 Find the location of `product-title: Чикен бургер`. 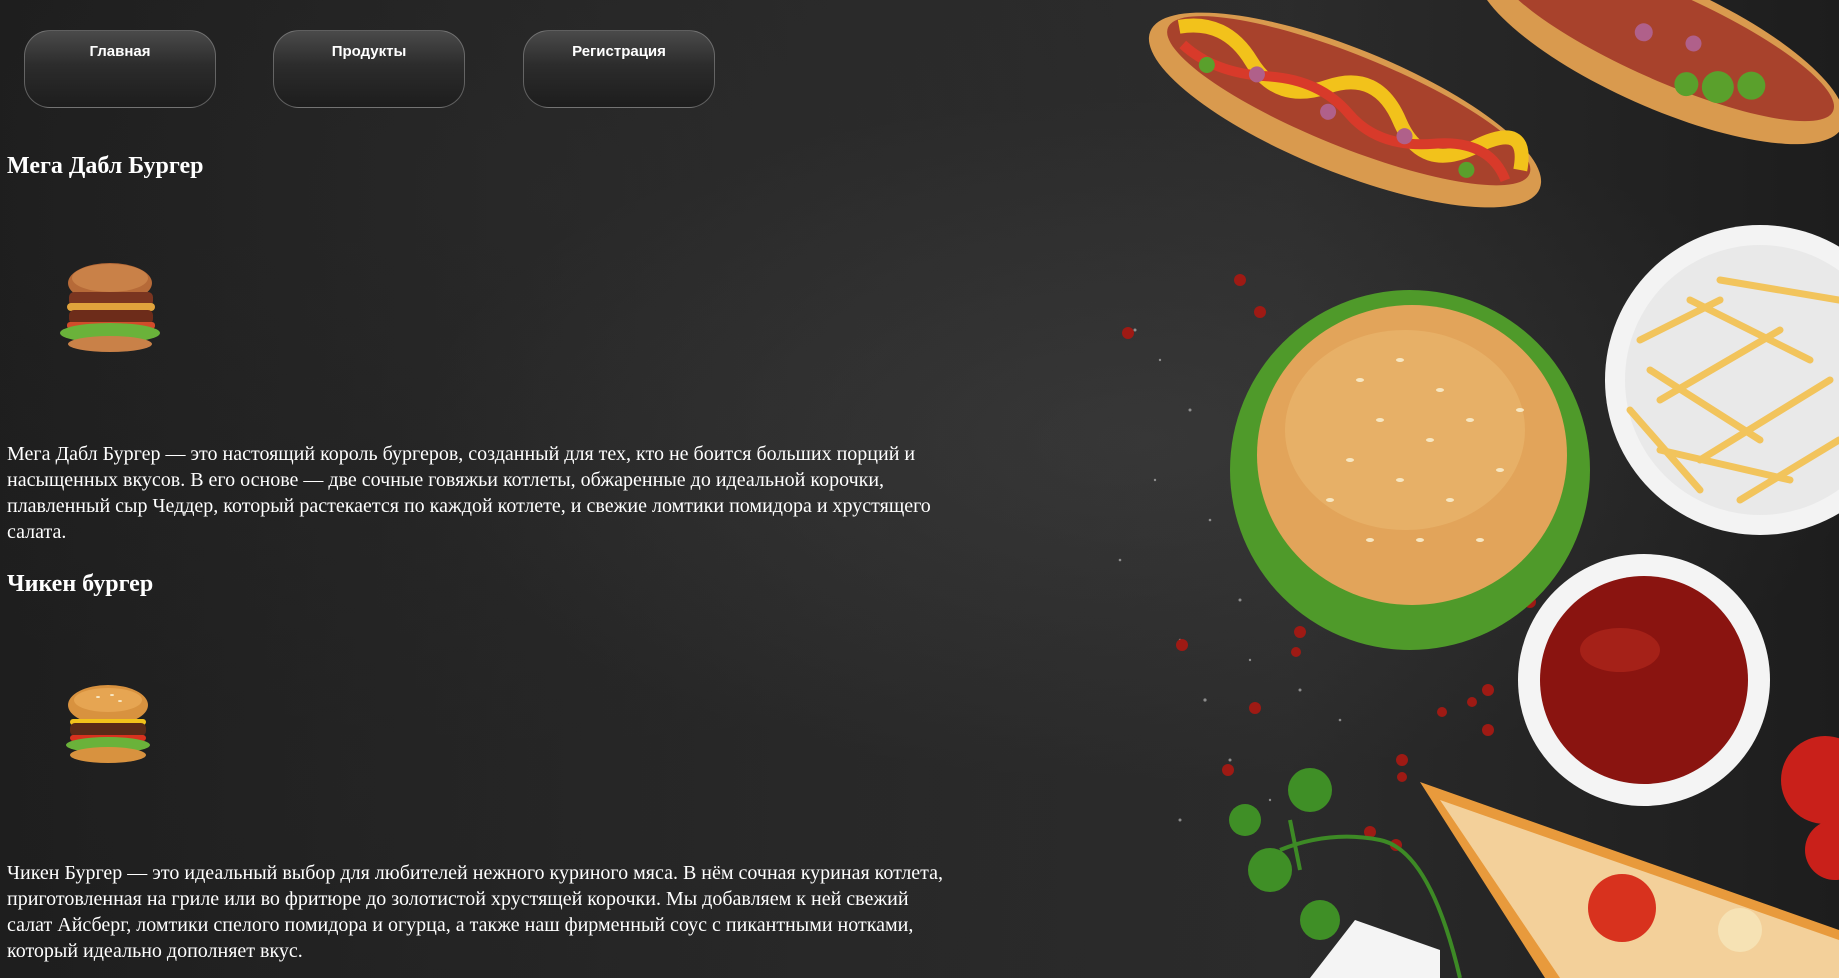

product-title: Чикен бургер is located at coordinates (80, 584).